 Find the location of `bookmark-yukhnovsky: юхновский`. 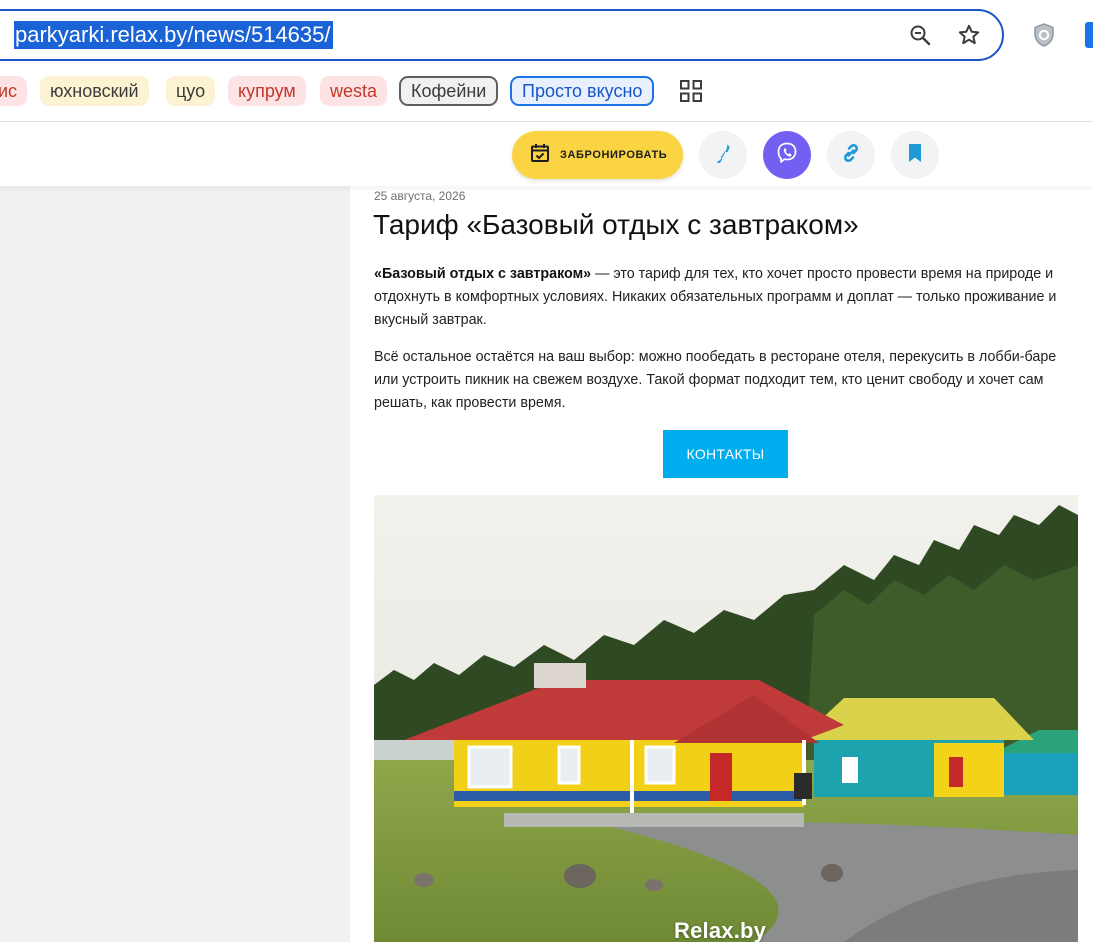

bookmark-yukhnovsky: юхновский is located at coordinates (94, 91).